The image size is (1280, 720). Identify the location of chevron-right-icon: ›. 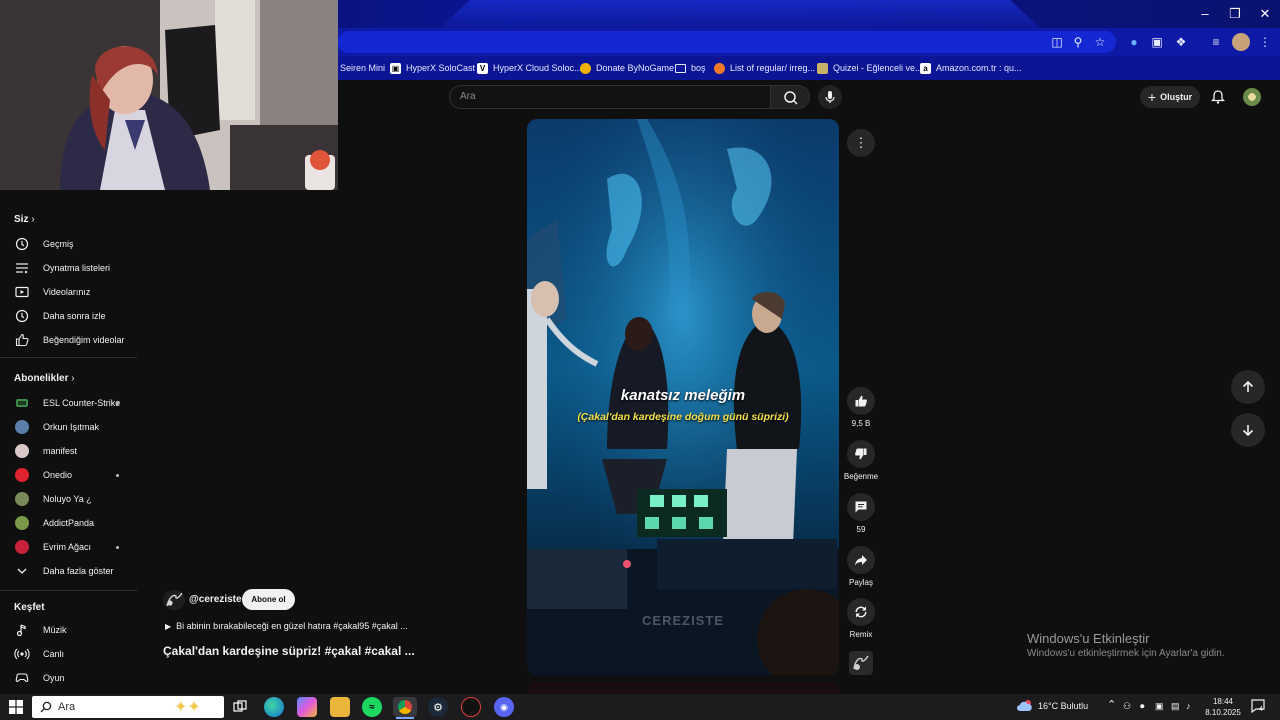
(73, 378).